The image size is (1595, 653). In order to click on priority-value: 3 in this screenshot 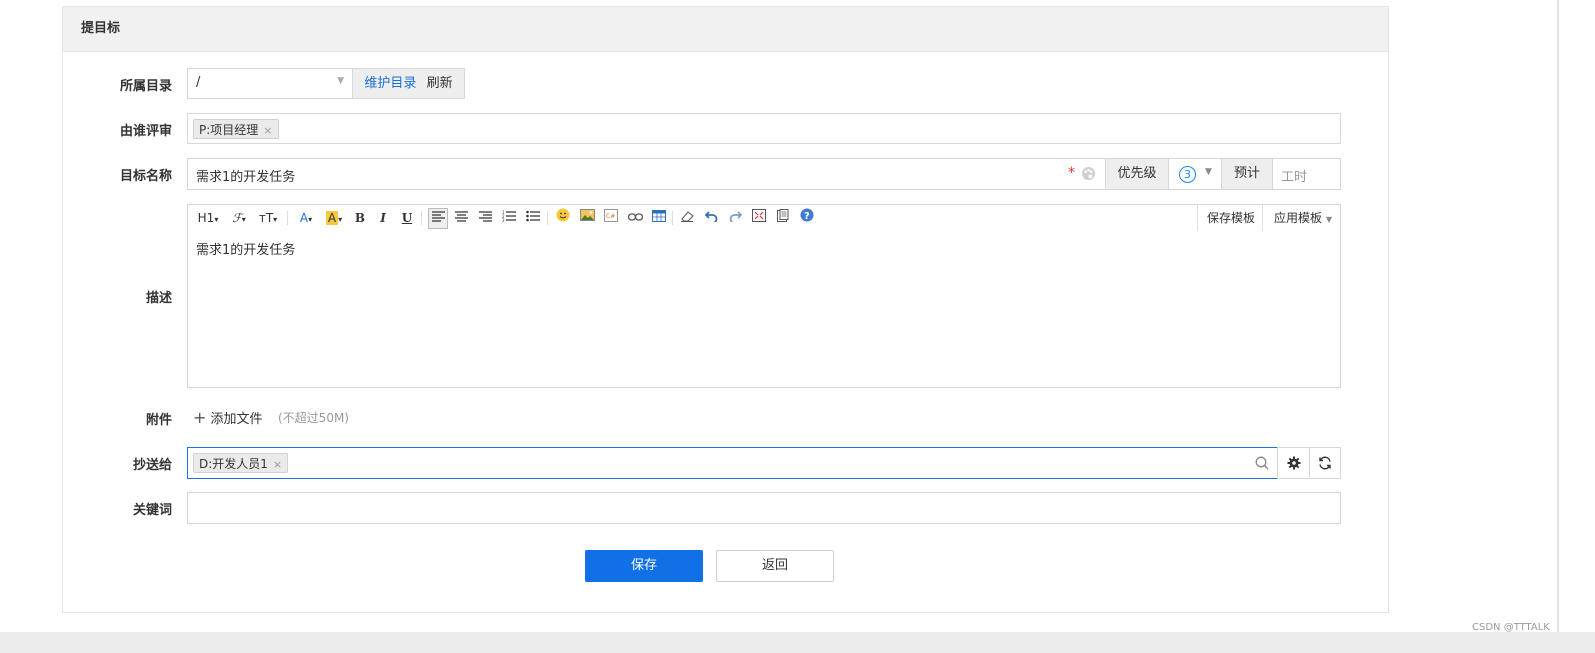, I will do `click(1187, 174)`.